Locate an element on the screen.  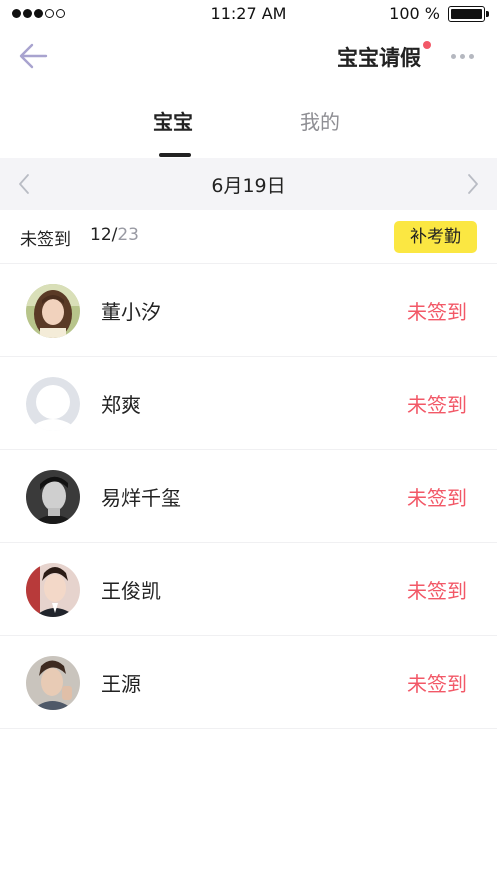
next-date-button is located at coordinates (473, 184).